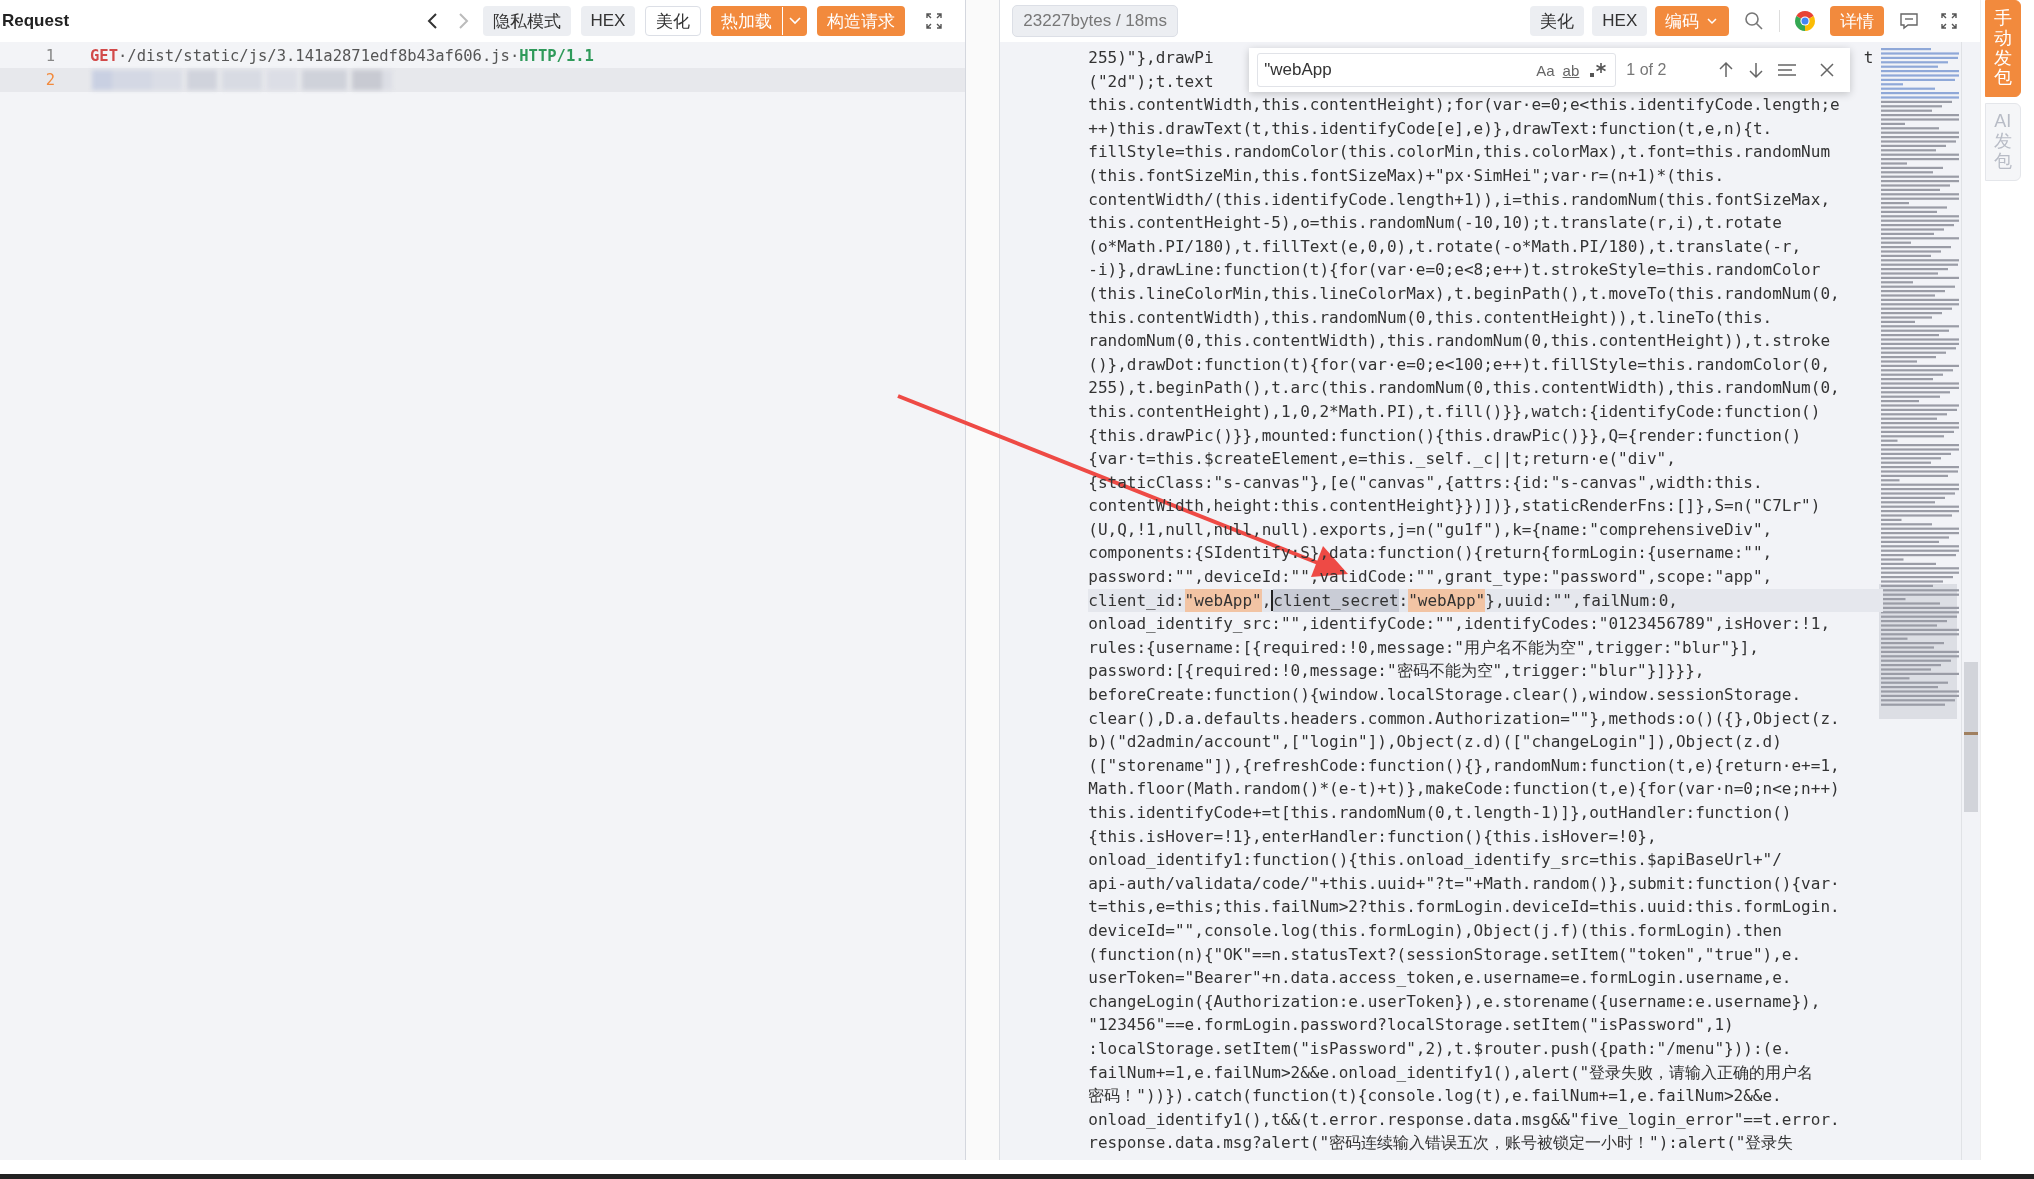  I want to click on scroll-thumb, so click(1971, 737).